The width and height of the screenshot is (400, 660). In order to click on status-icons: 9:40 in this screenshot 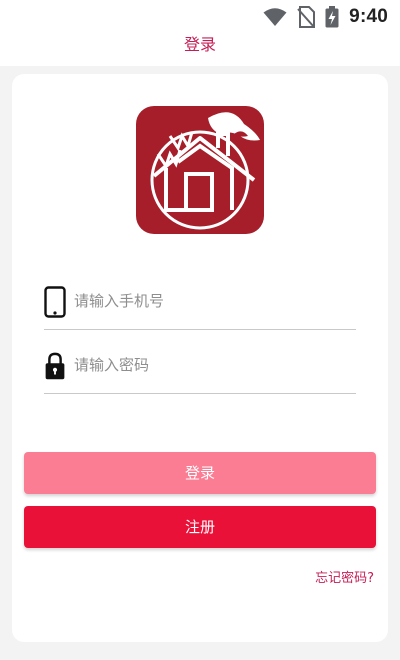, I will do `click(325, 17)`.